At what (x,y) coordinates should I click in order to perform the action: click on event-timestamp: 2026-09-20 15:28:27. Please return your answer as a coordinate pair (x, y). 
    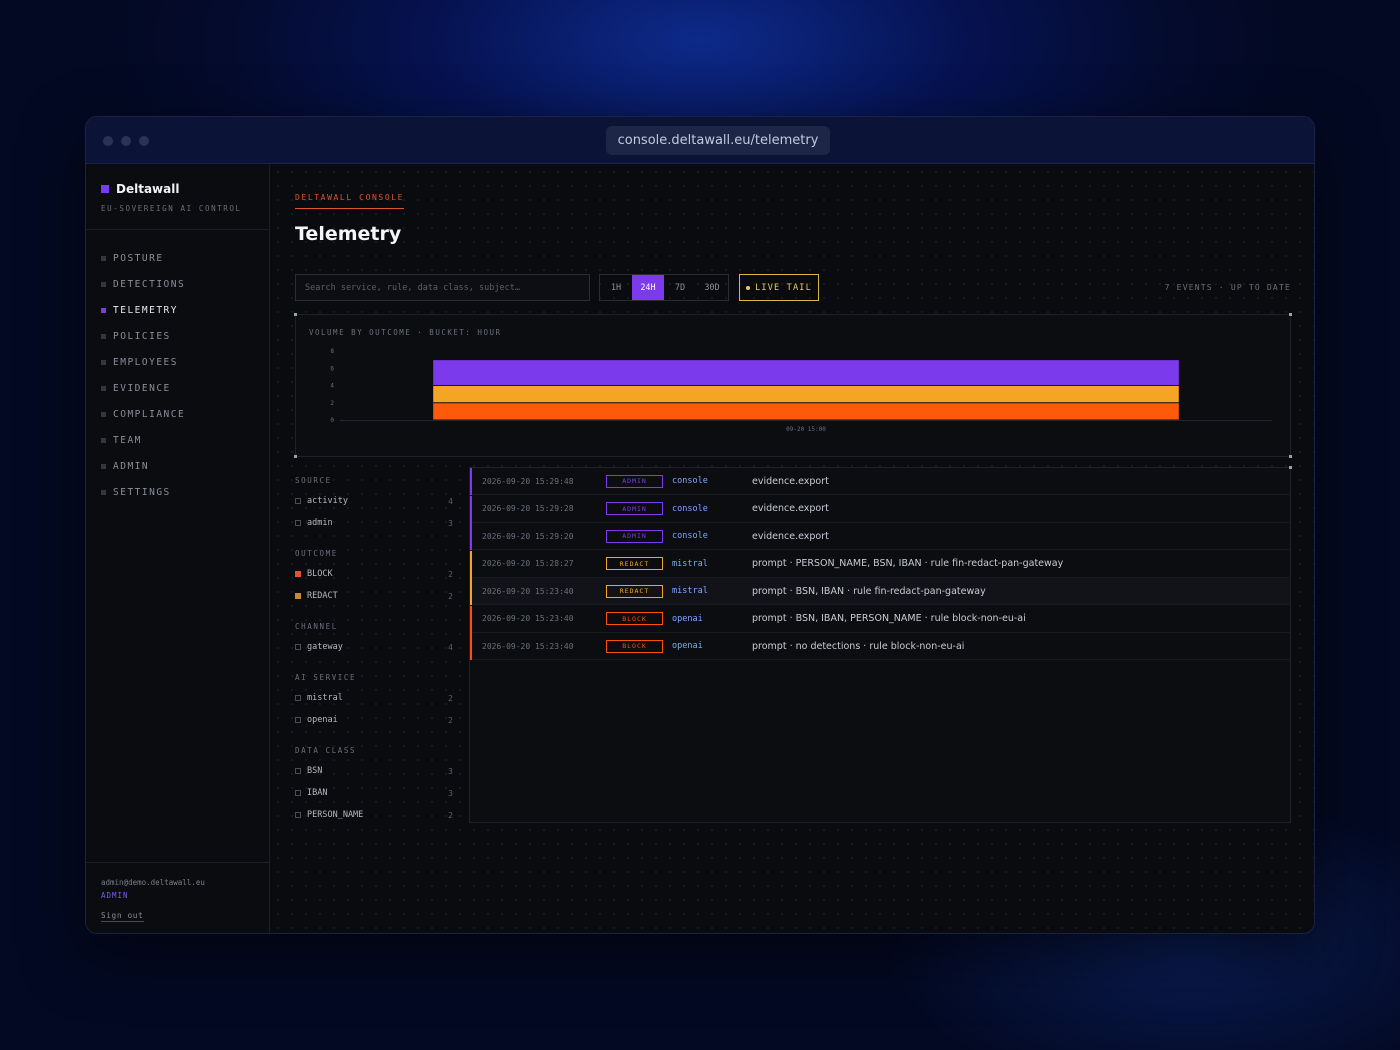
    Looking at the image, I should click on (528, 563).